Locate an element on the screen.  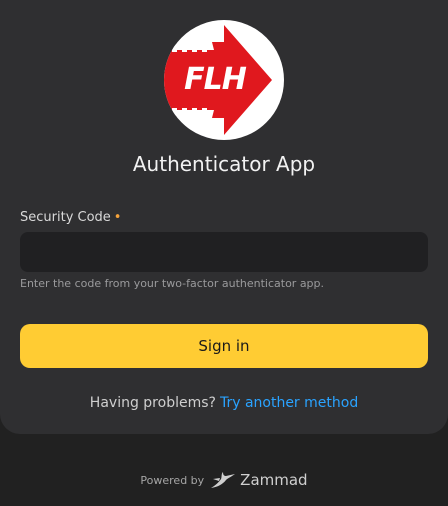
zammad-brand-text: Zammad is located at coordinates (274, 480).